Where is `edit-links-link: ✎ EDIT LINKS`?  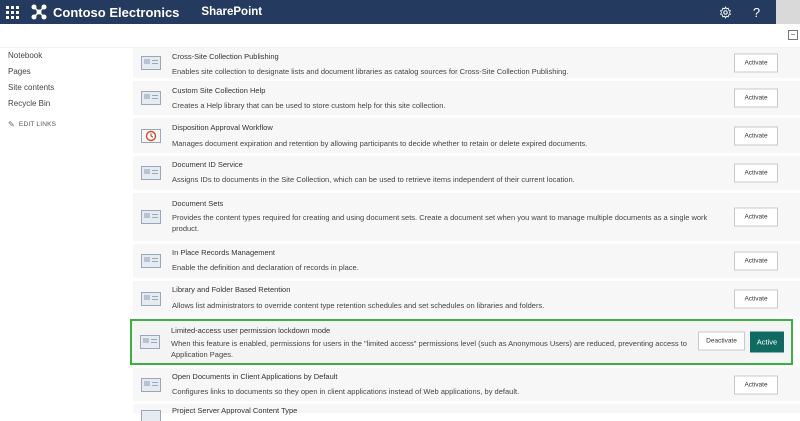 edit-links-link: ✎ EDIT LINKS is located at coordinates (64, 124).